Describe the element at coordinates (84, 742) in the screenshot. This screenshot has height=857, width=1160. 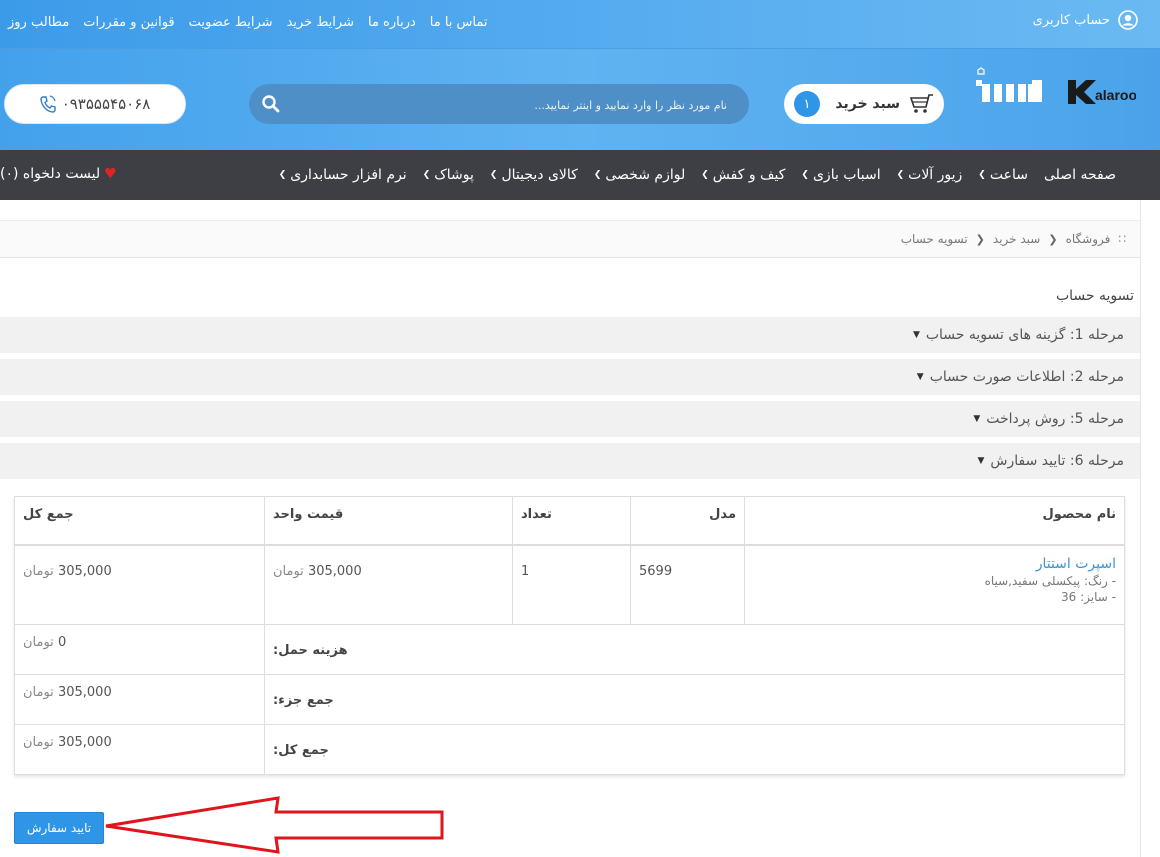
I see `grand-total-value: 305,000` at that location.